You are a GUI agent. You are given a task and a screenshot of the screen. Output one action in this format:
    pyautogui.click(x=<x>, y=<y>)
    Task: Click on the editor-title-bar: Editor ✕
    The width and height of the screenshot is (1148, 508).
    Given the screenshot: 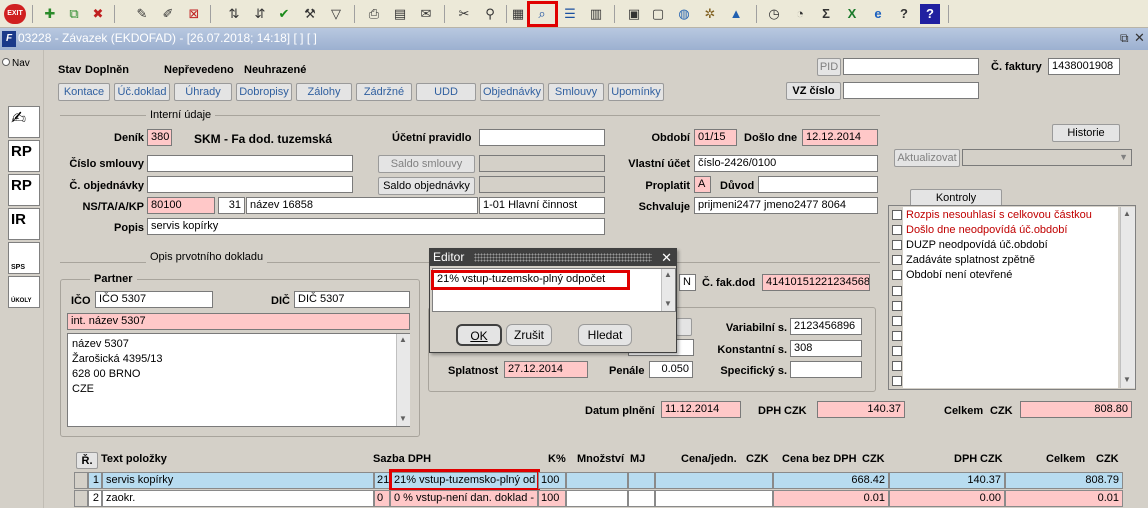 What is the action you would take?
    pyautogui.click(x=553, y=257)
    